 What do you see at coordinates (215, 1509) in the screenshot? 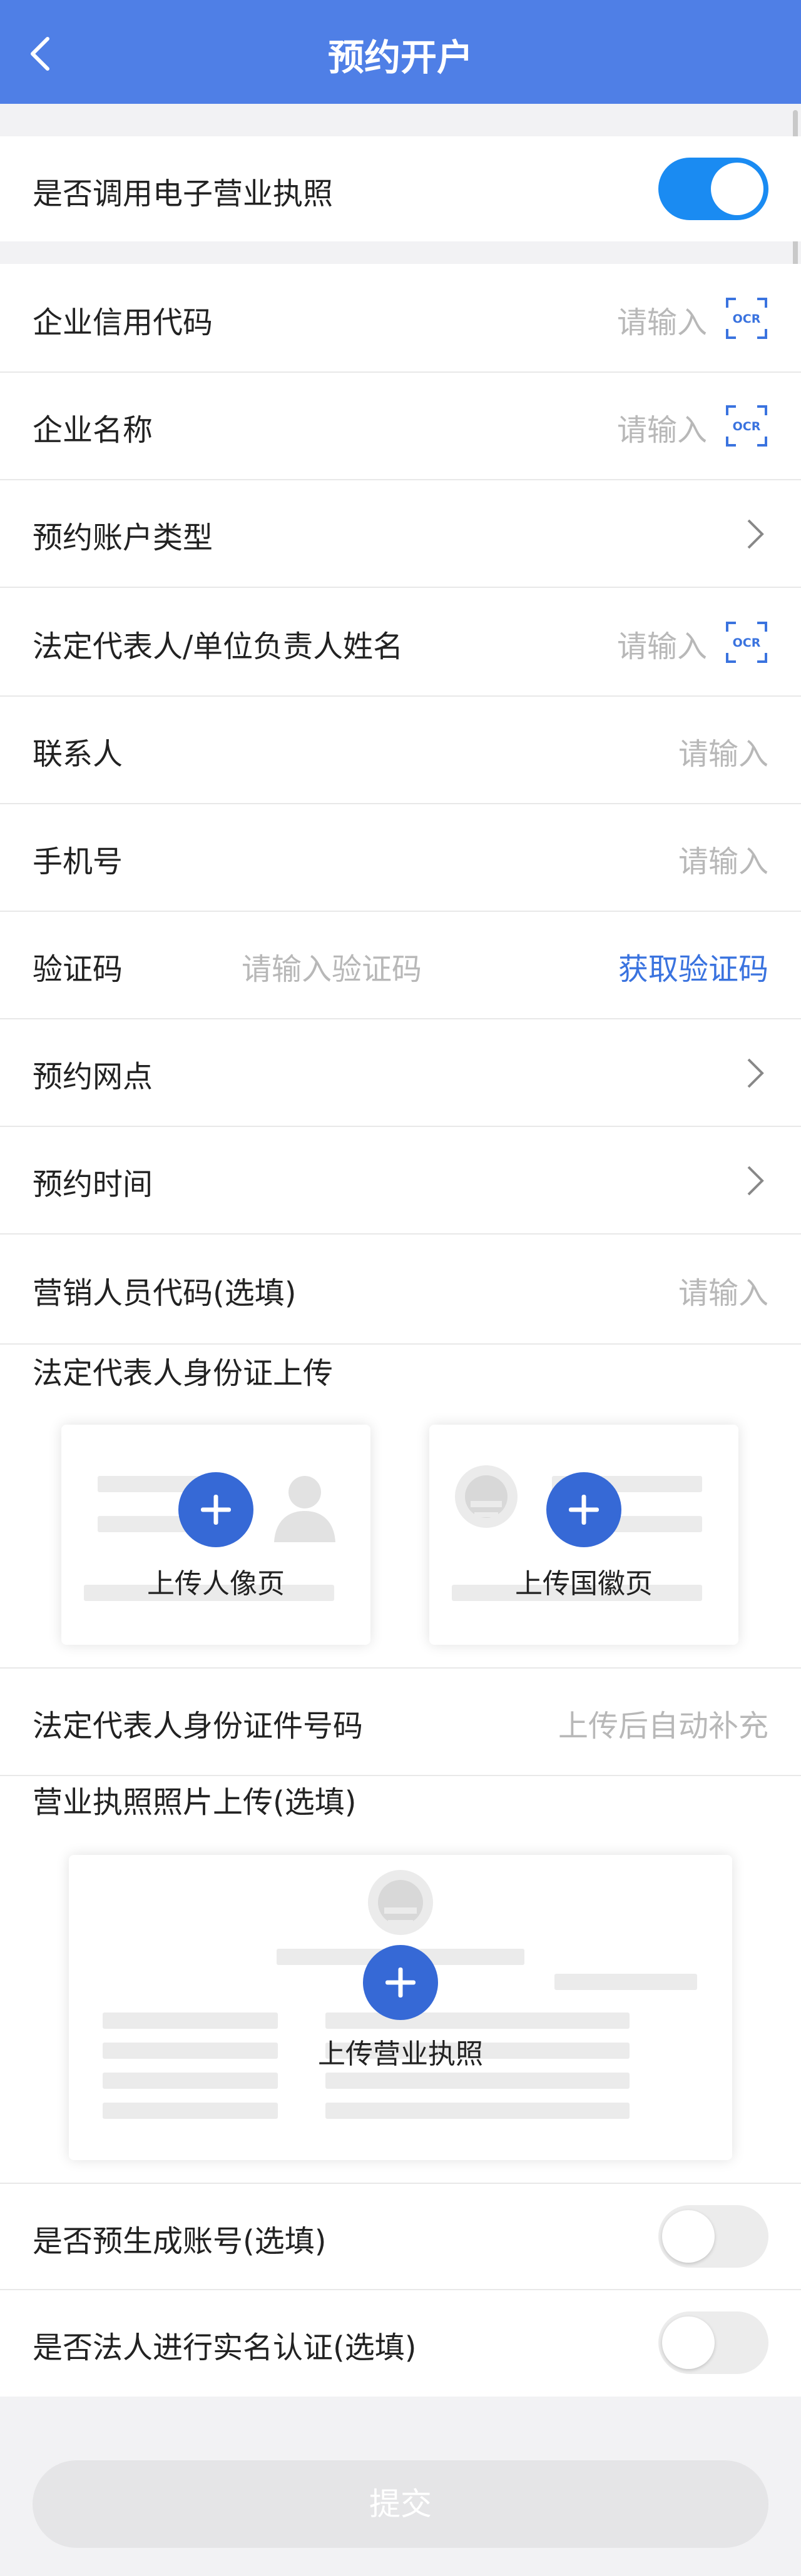
I see `add-portrait-button` at bounding box center [215, 1509].